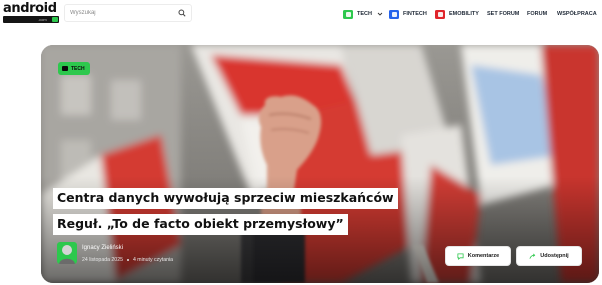 The image size is (602, 285). What do you see at coordinates (554, 256) in the screenshot?
I see `share-button-label: Udostępnij` at bounding box center [554, 256].